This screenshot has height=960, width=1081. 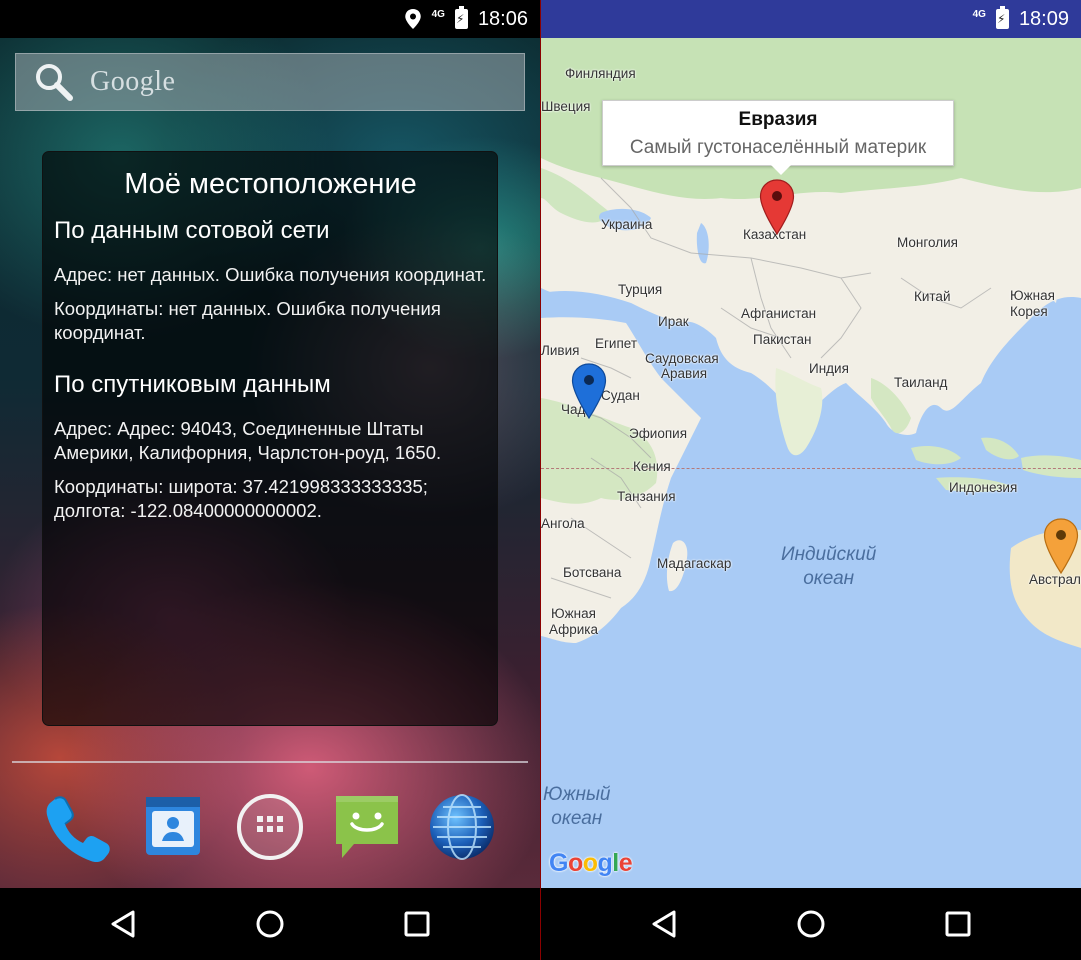 I want to click on phone-app-button, so click(x=77, y=827).